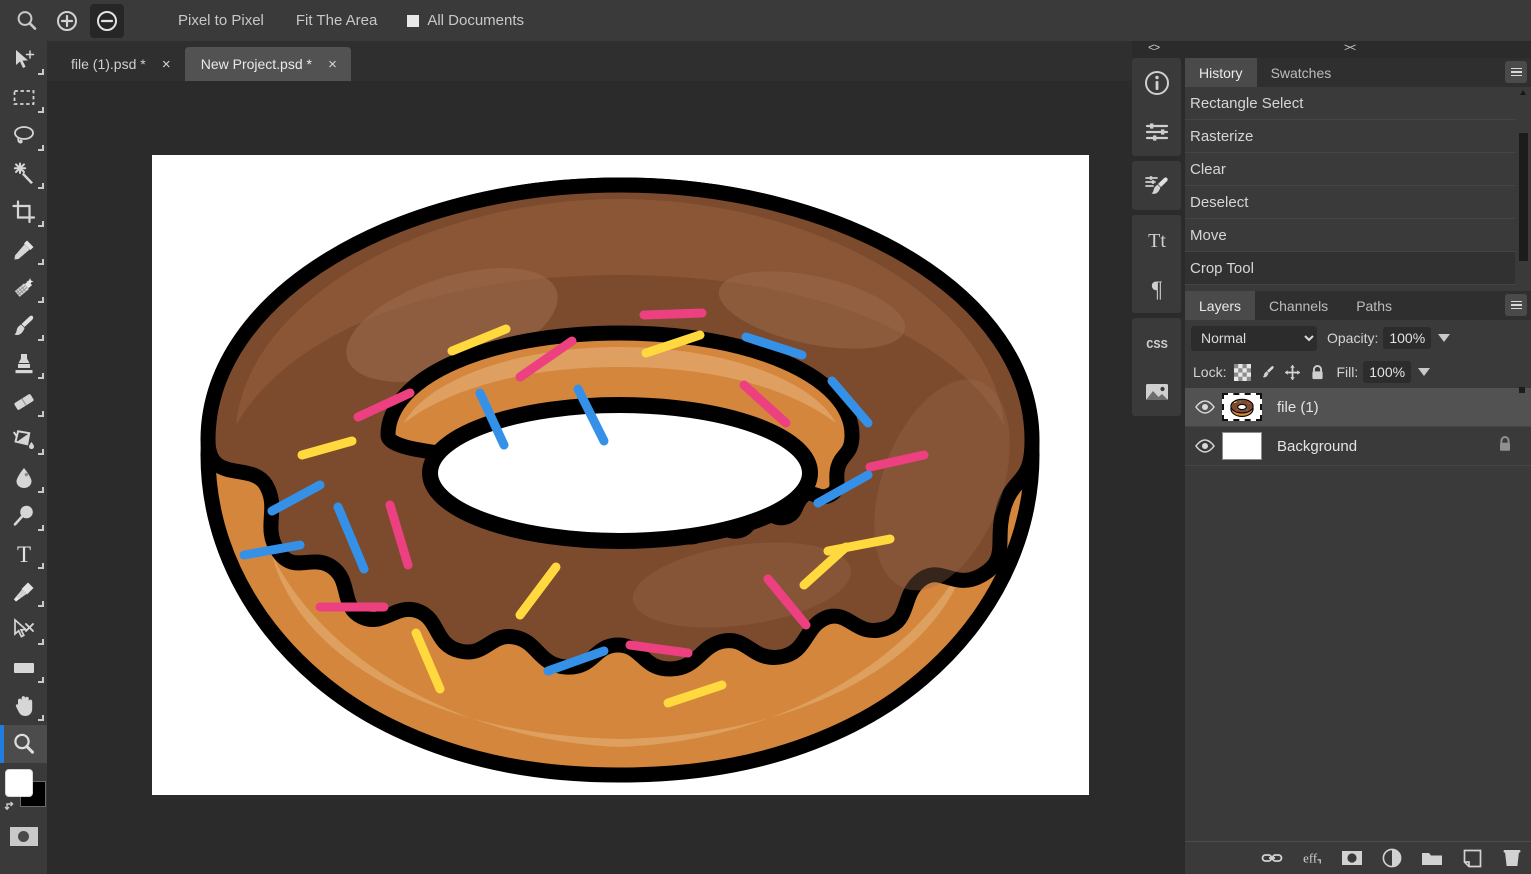 The image size is (1531, 874). I want to click on pen-tool, so click(23, 592).